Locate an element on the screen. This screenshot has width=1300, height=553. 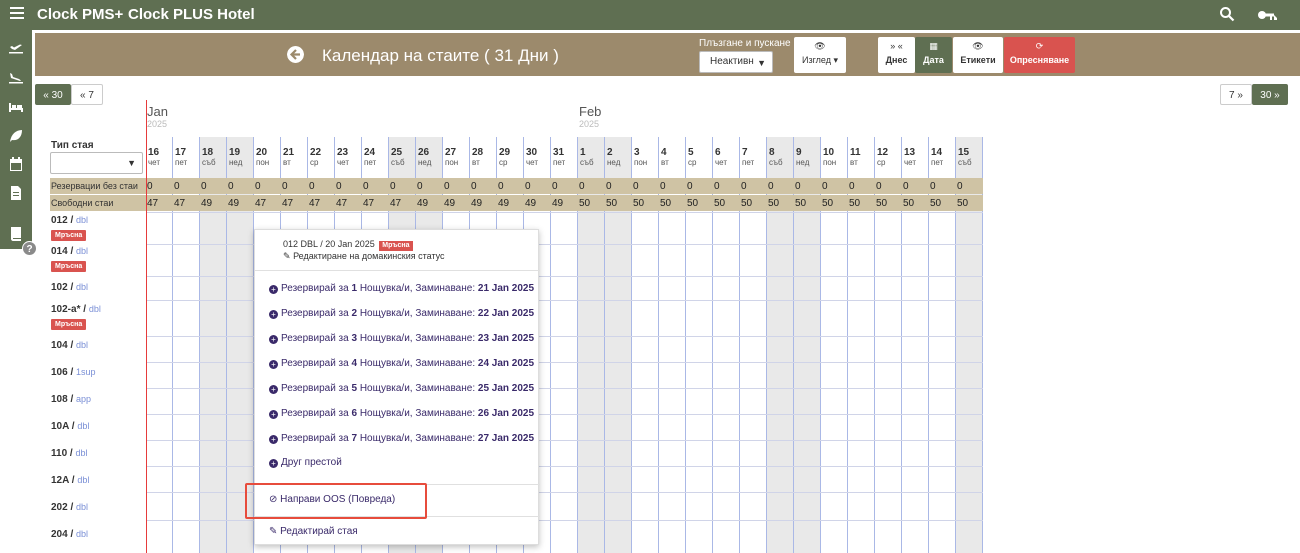
refresh-button: ⟳ Опресняване is located at coordinates (1039, 55).